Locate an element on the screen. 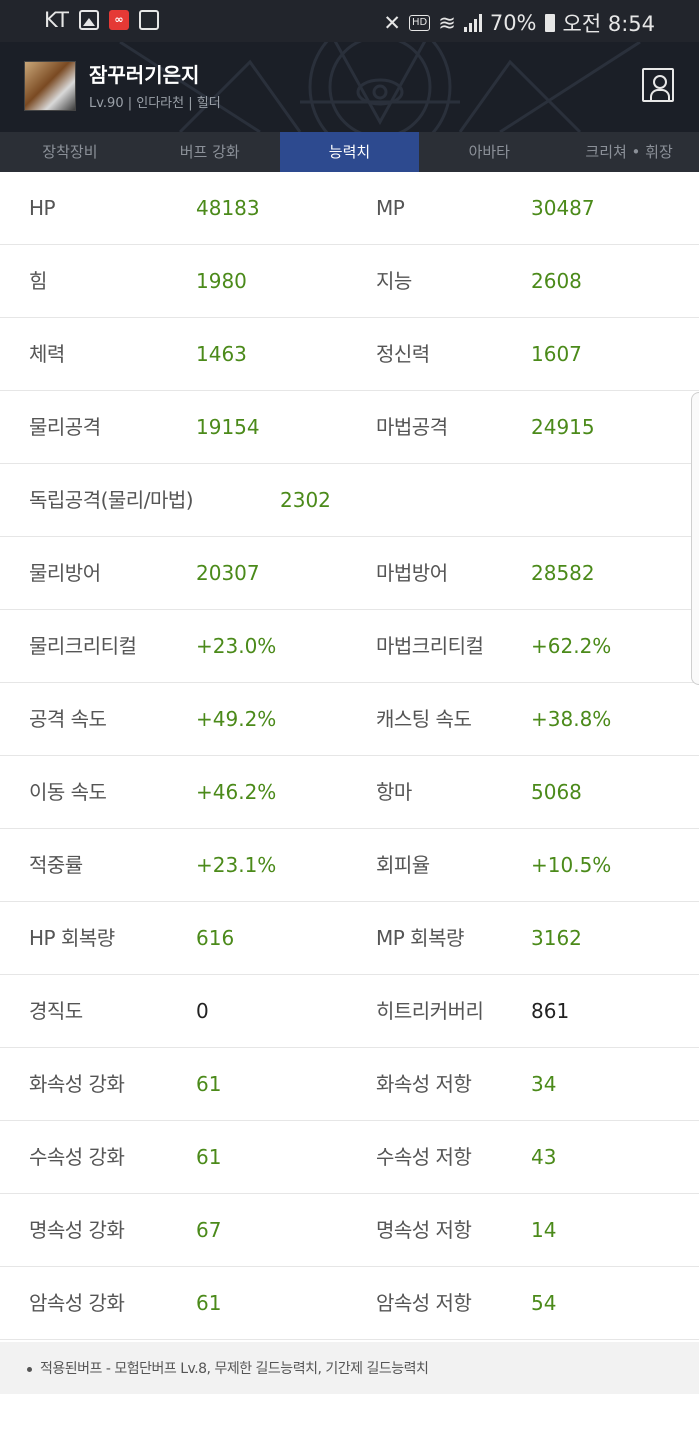 This screenshot has height=1438, width=699. stat-value: +38.8% is located at coordinates (571, 719).